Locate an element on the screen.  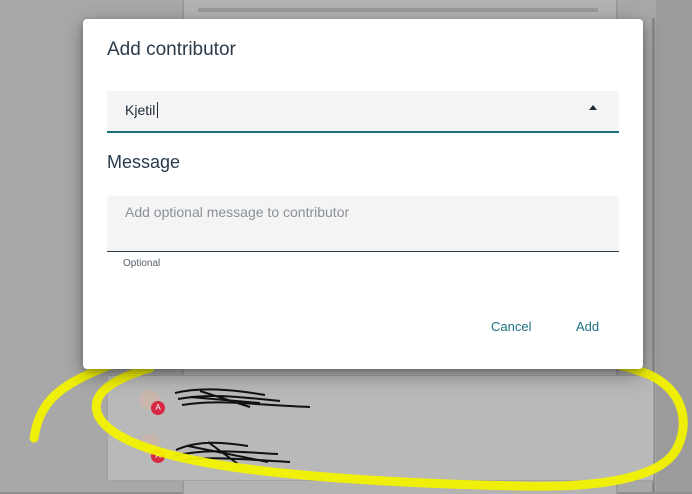
contributor-select-text: Kjetil is located at coordinates (140, 110).